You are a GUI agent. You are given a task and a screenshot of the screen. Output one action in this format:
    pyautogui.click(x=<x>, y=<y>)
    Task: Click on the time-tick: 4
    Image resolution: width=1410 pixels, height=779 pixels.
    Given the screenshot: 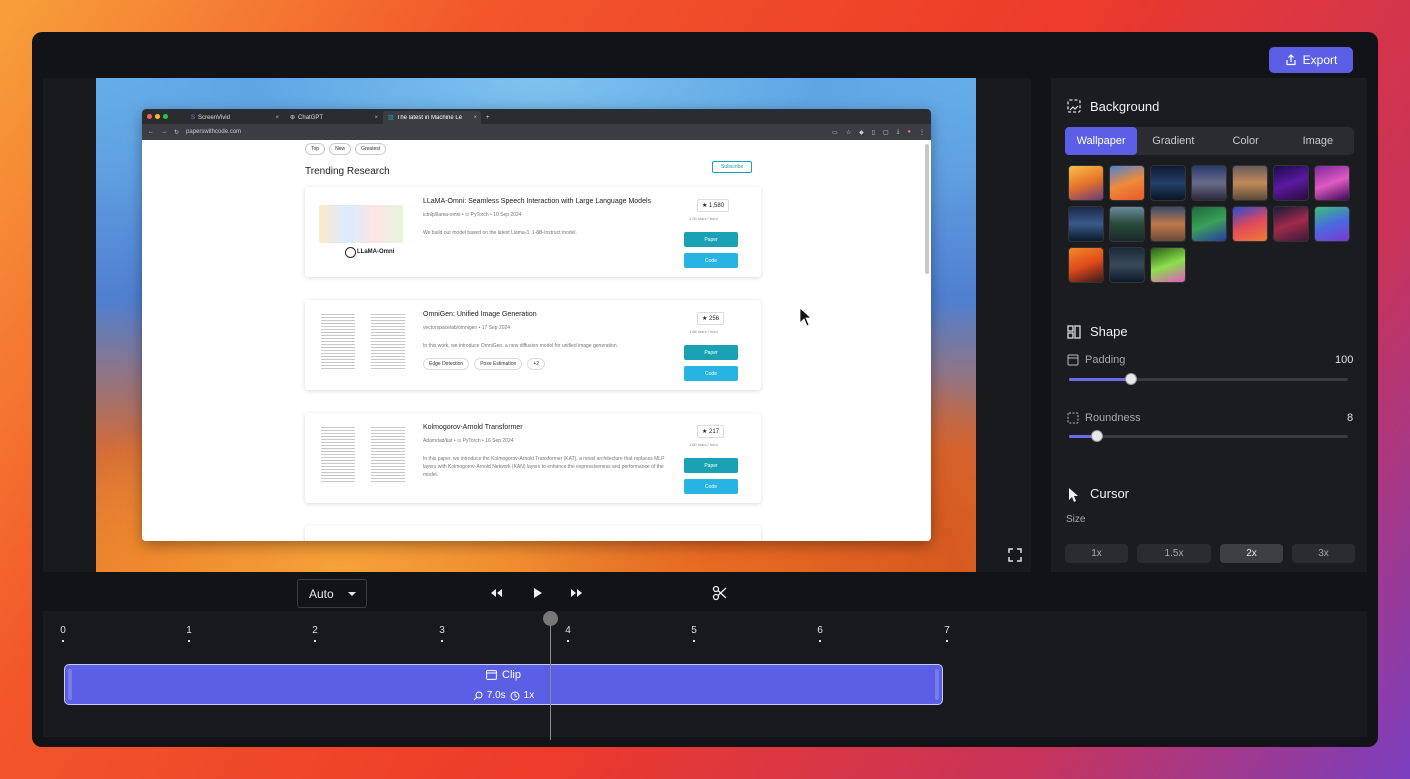 What is the action you would take?
    pyautogui.click(x=568, y=630)
    